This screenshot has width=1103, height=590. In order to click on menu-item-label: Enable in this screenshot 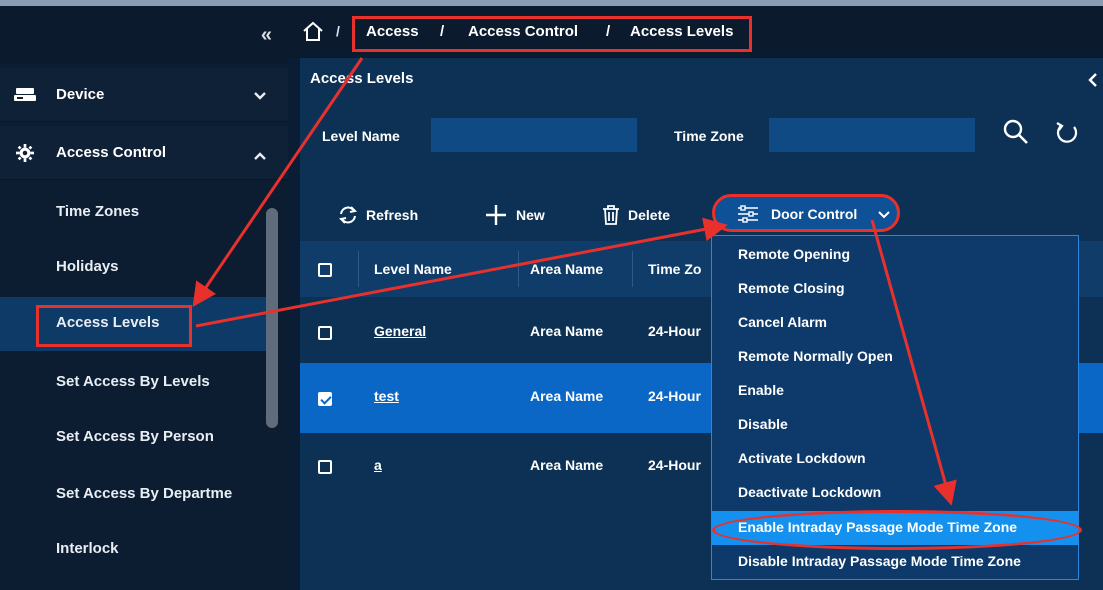, I will do `click(761, 390)`.